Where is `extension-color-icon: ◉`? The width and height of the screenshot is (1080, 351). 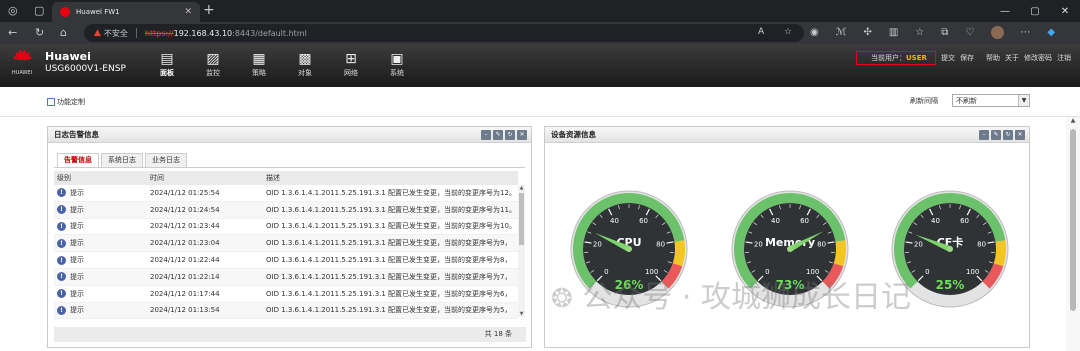 extension-color-icon: ◉ is located at coordinates (814, 32).